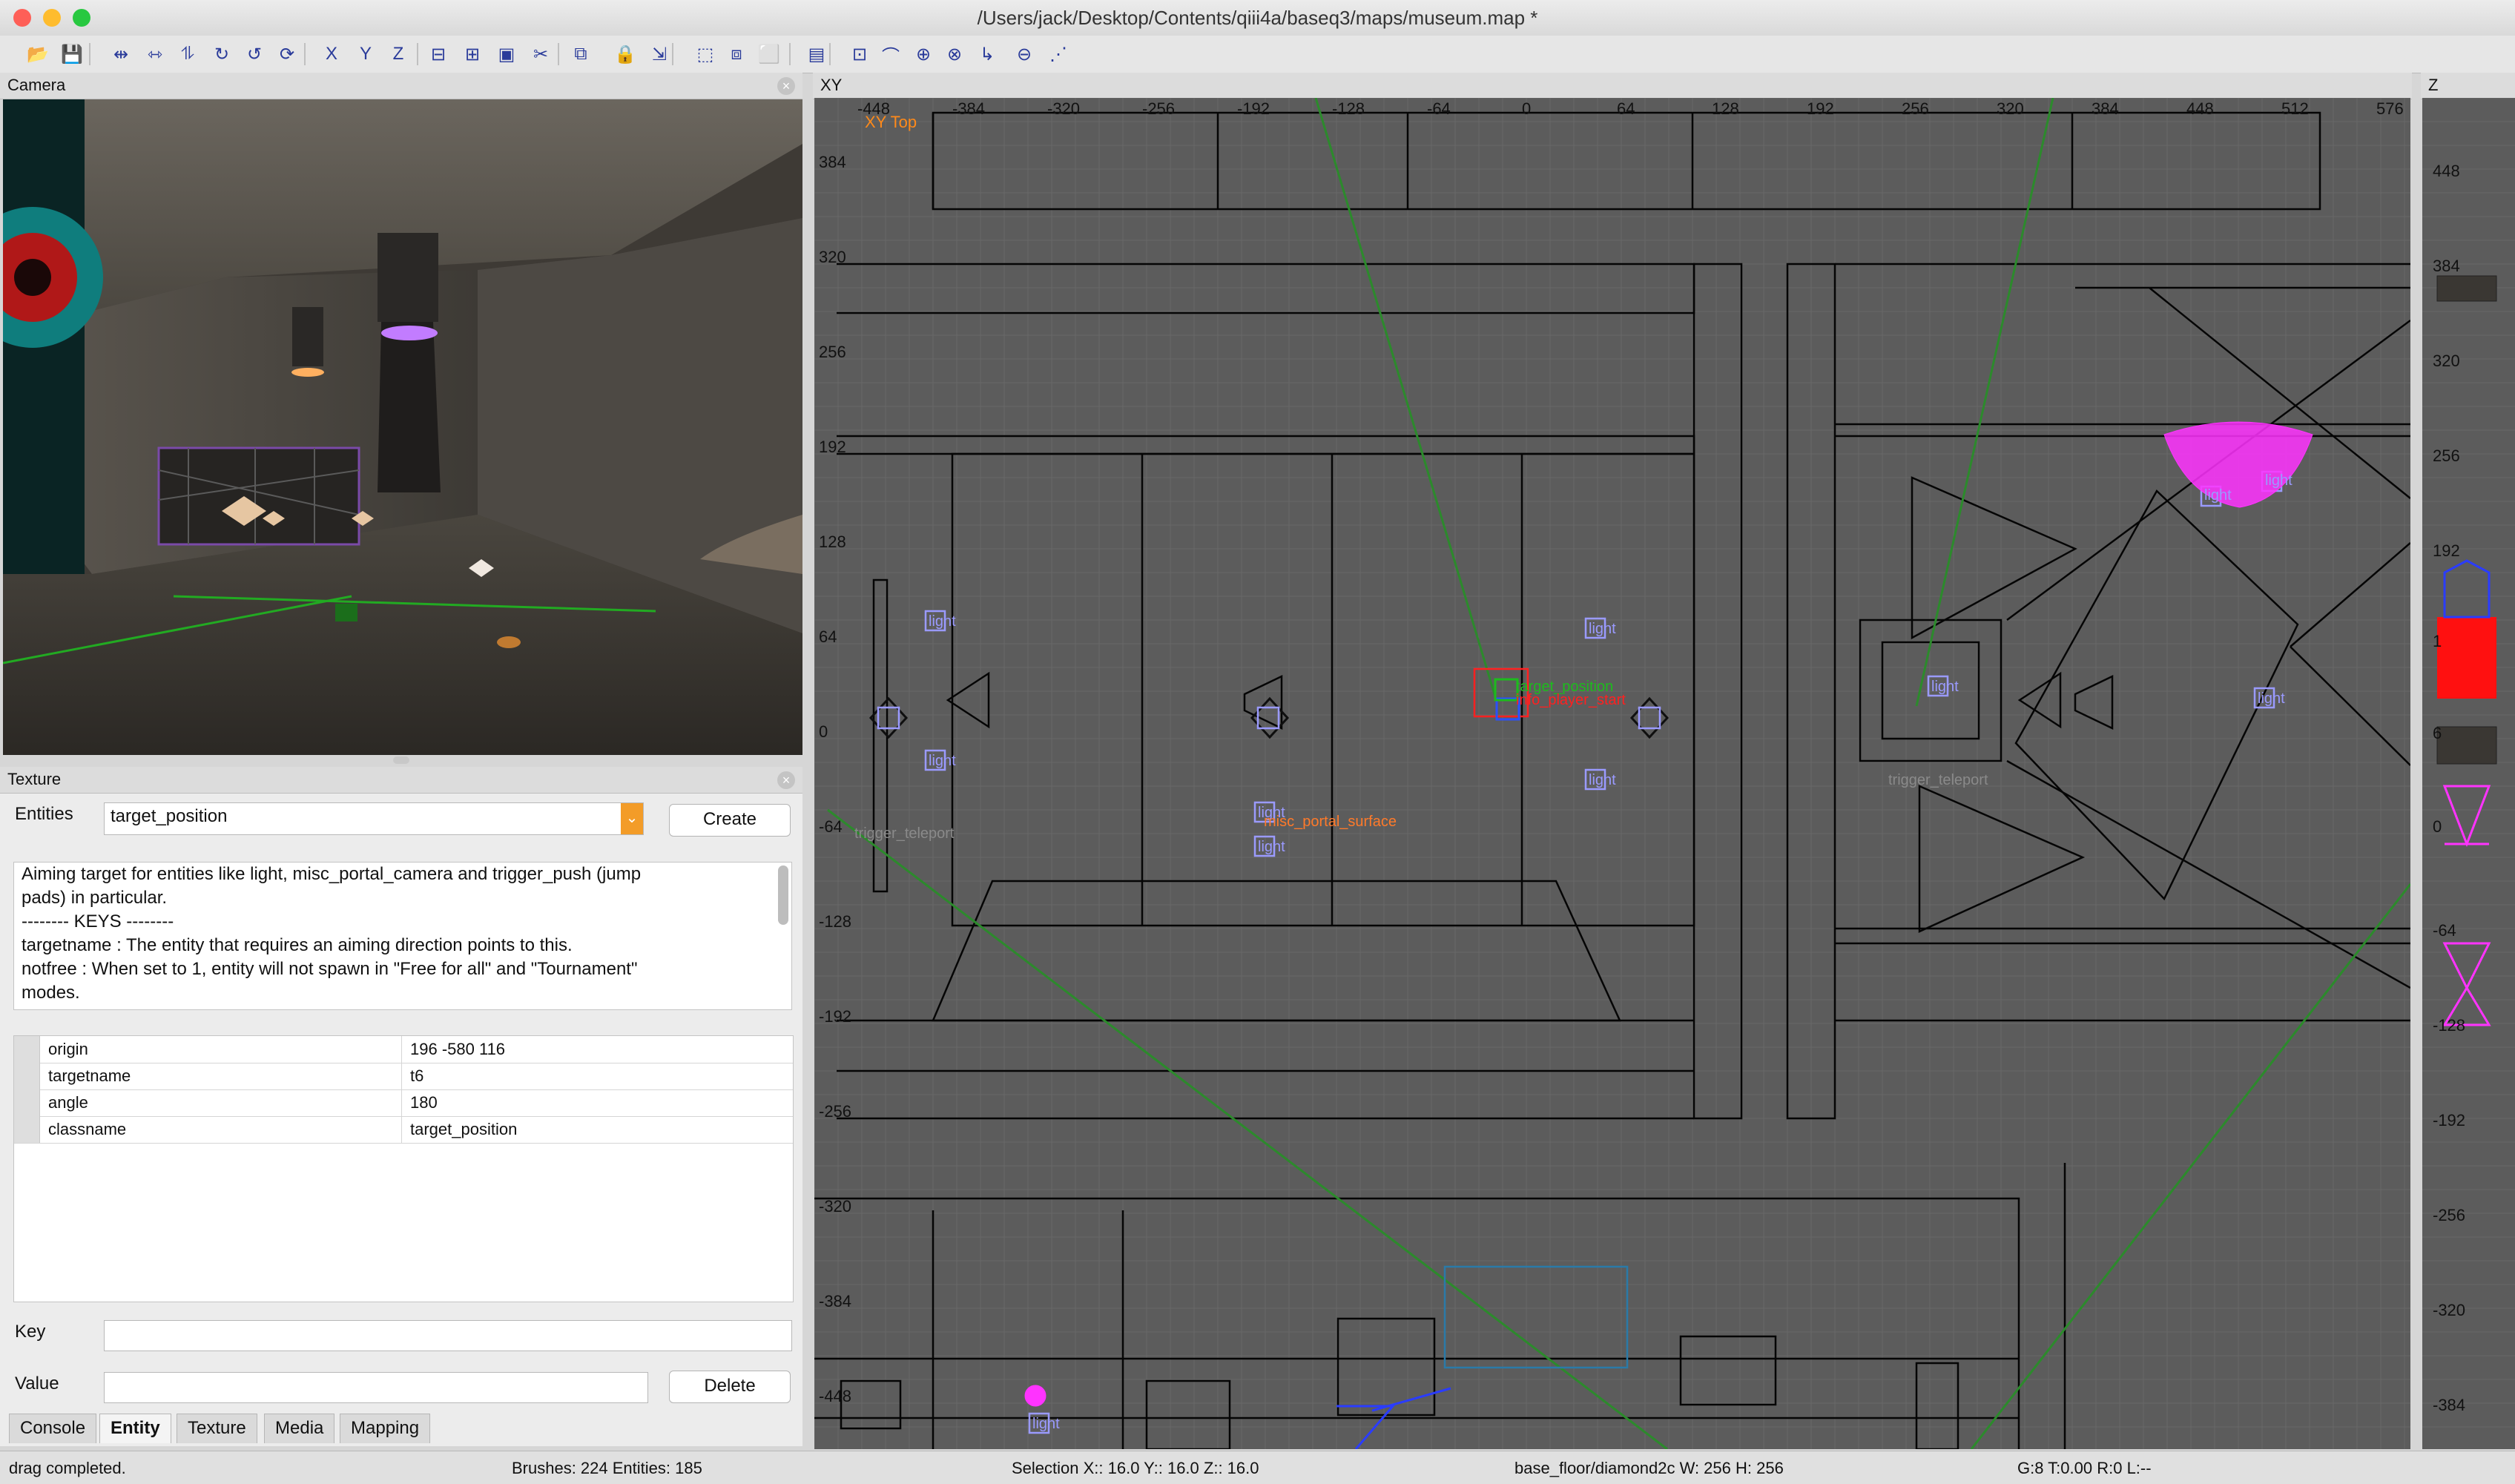  I want to click on x-axis-tick: -64, so click(1439, 109).